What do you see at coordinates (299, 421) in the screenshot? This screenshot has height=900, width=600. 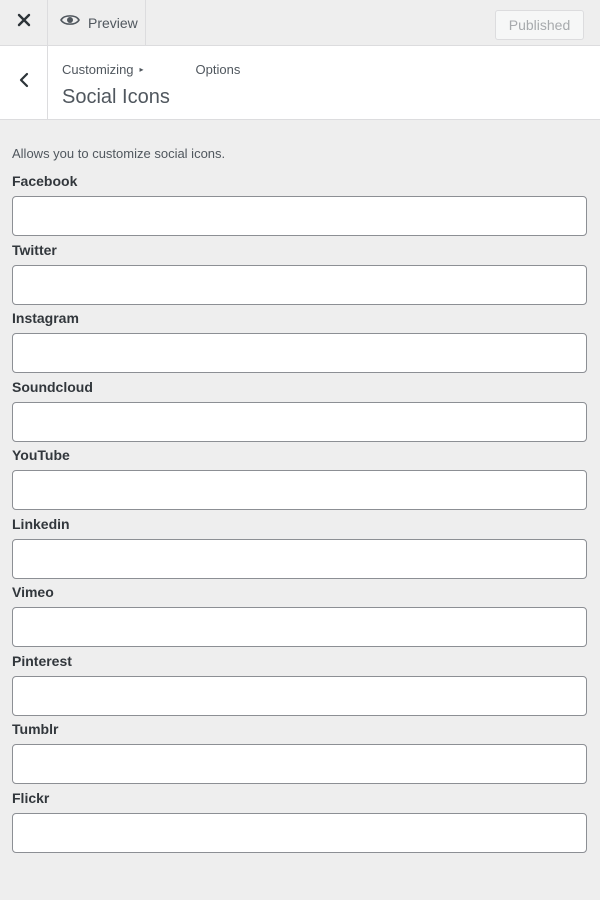 I see `soundcloud-input` at bounding box center [299, 421].